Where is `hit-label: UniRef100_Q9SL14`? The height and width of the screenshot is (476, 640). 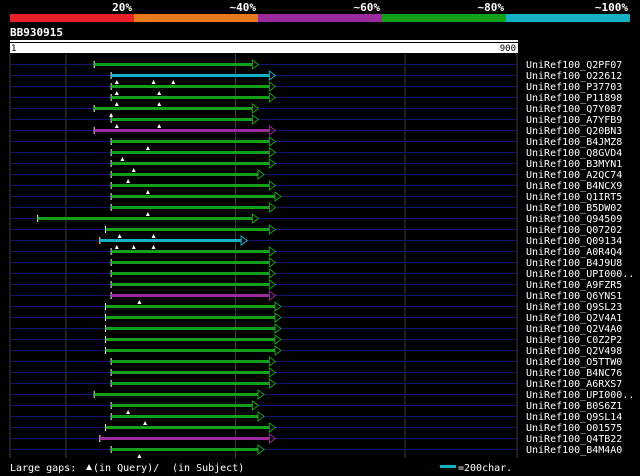
hit-label: UniRef100_Q9SL14 is located at coordinates (574, 417).